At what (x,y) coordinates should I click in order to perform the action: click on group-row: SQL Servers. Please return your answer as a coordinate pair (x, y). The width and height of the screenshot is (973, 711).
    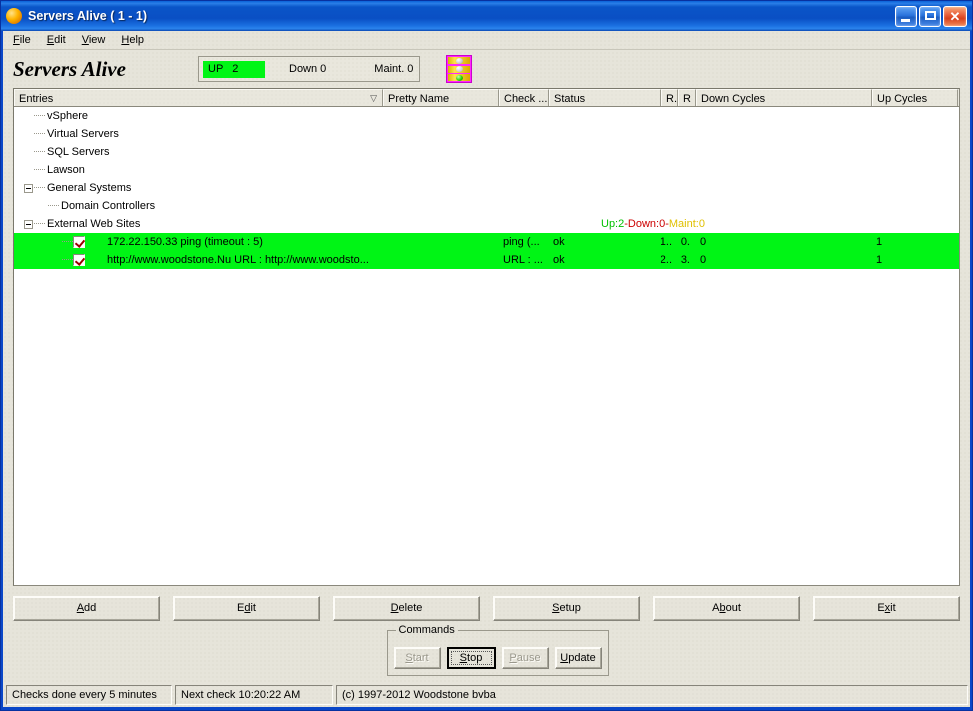
    Looking at the image, I should click on (486, 152).